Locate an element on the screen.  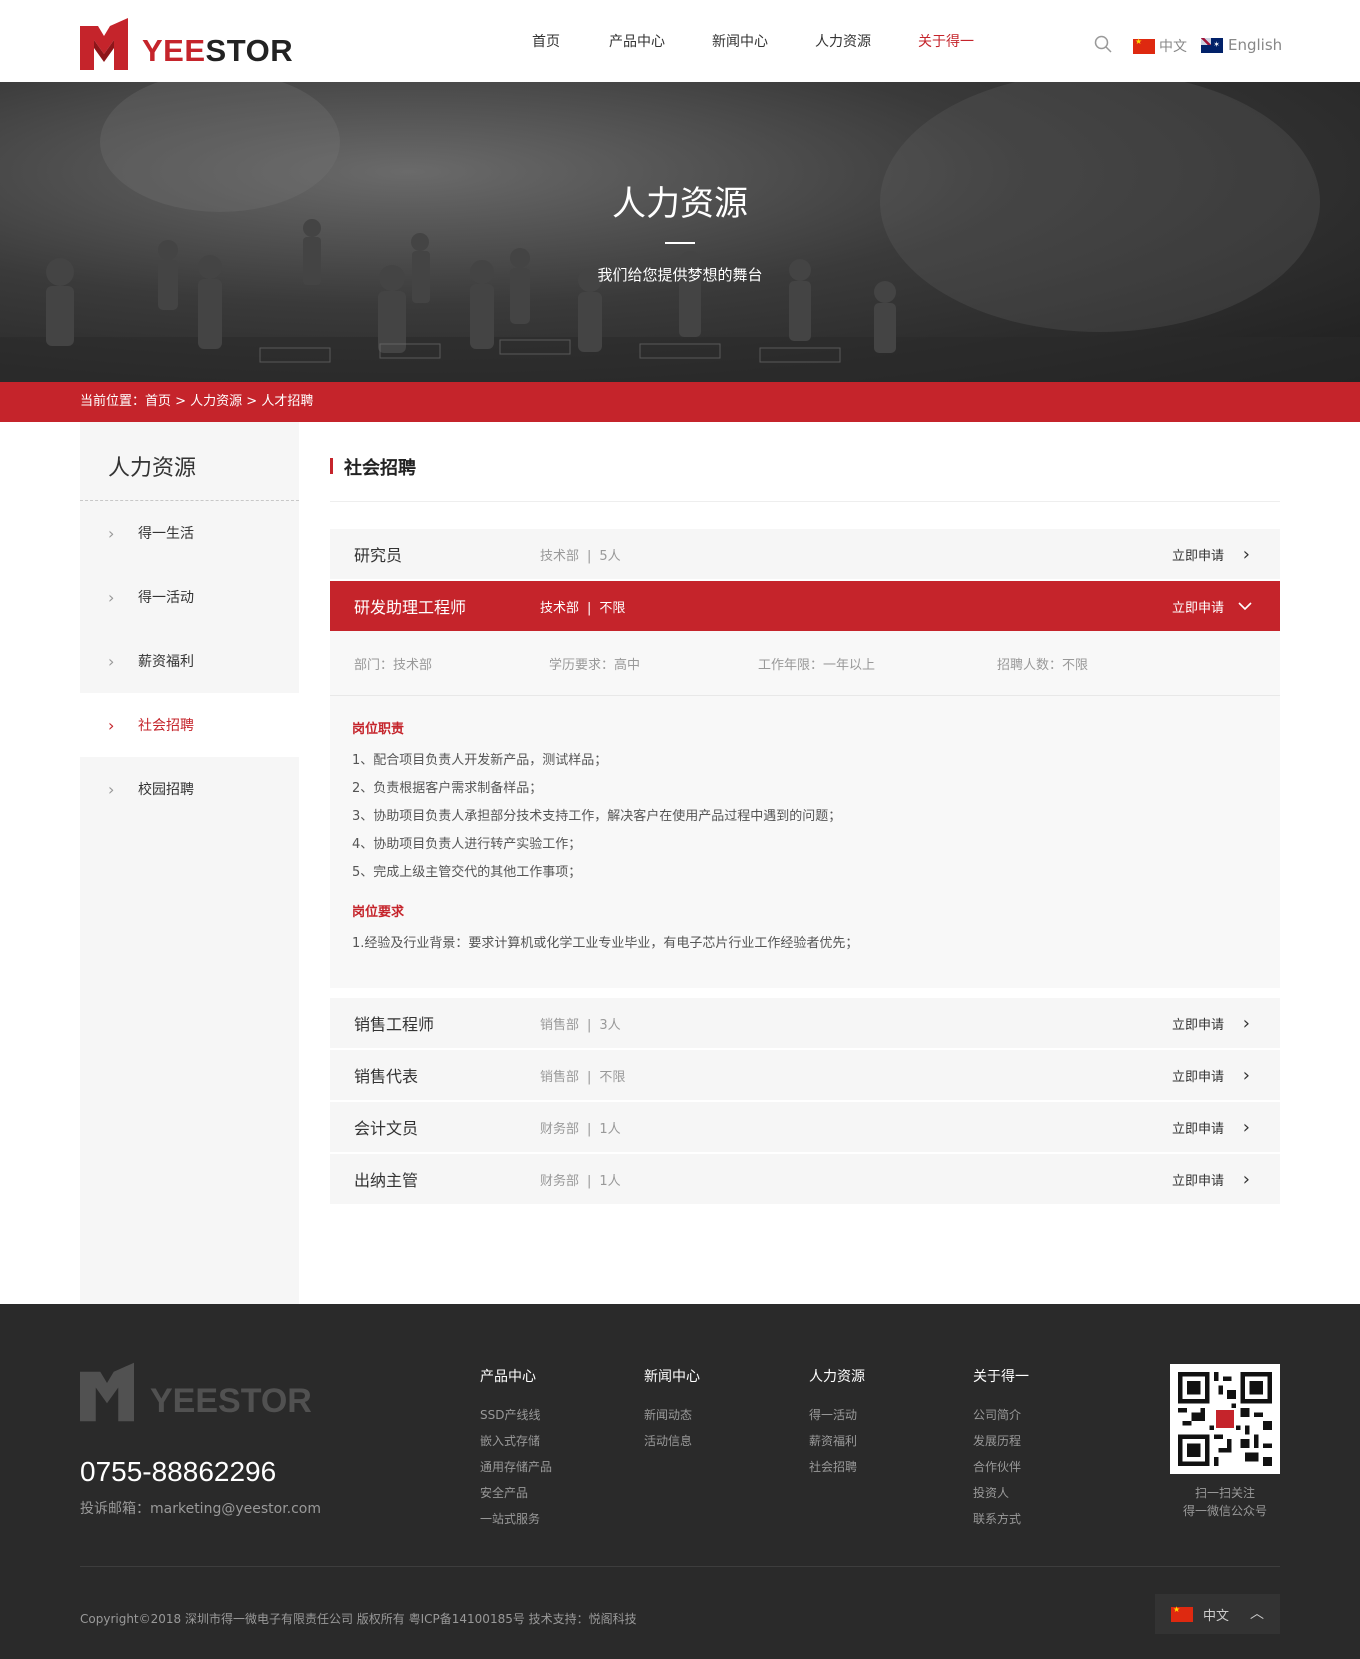
job-title: 销售工程师 is located at coordinates (394, 1024).